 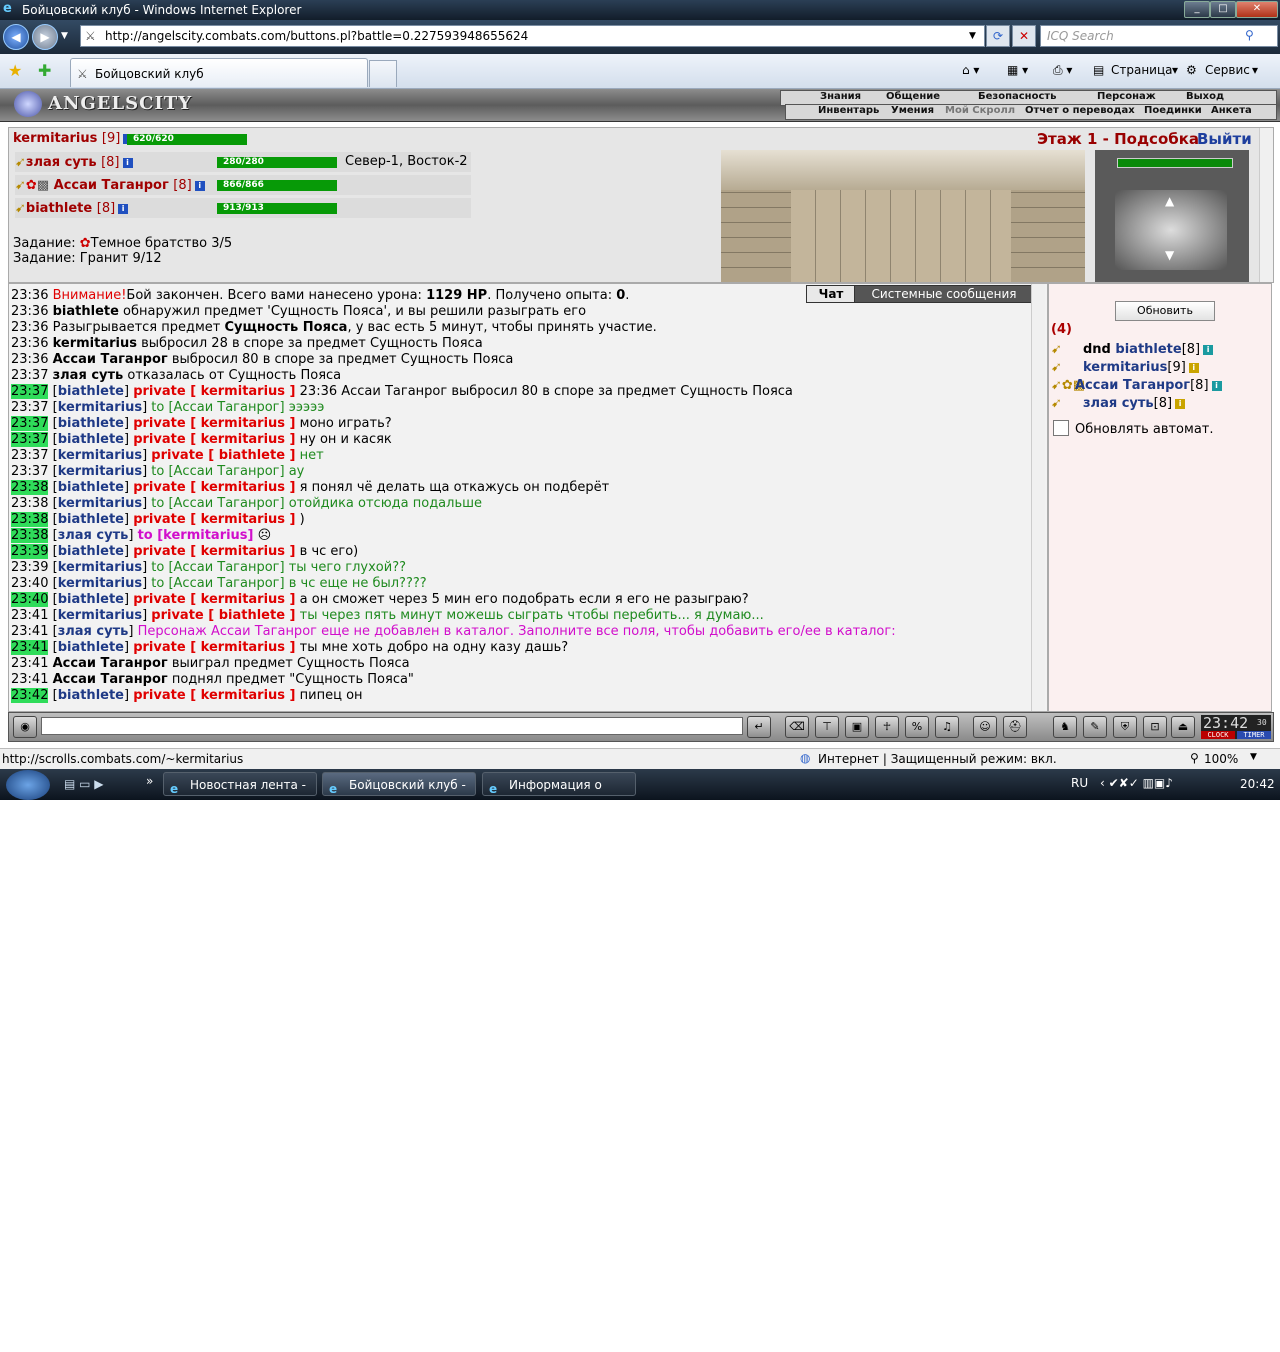 What do you see at coordinates (1068, 385) in the screenshot?
I see `user-arrow-icon: ➹✿▩` at bounding box center [1068, 385].